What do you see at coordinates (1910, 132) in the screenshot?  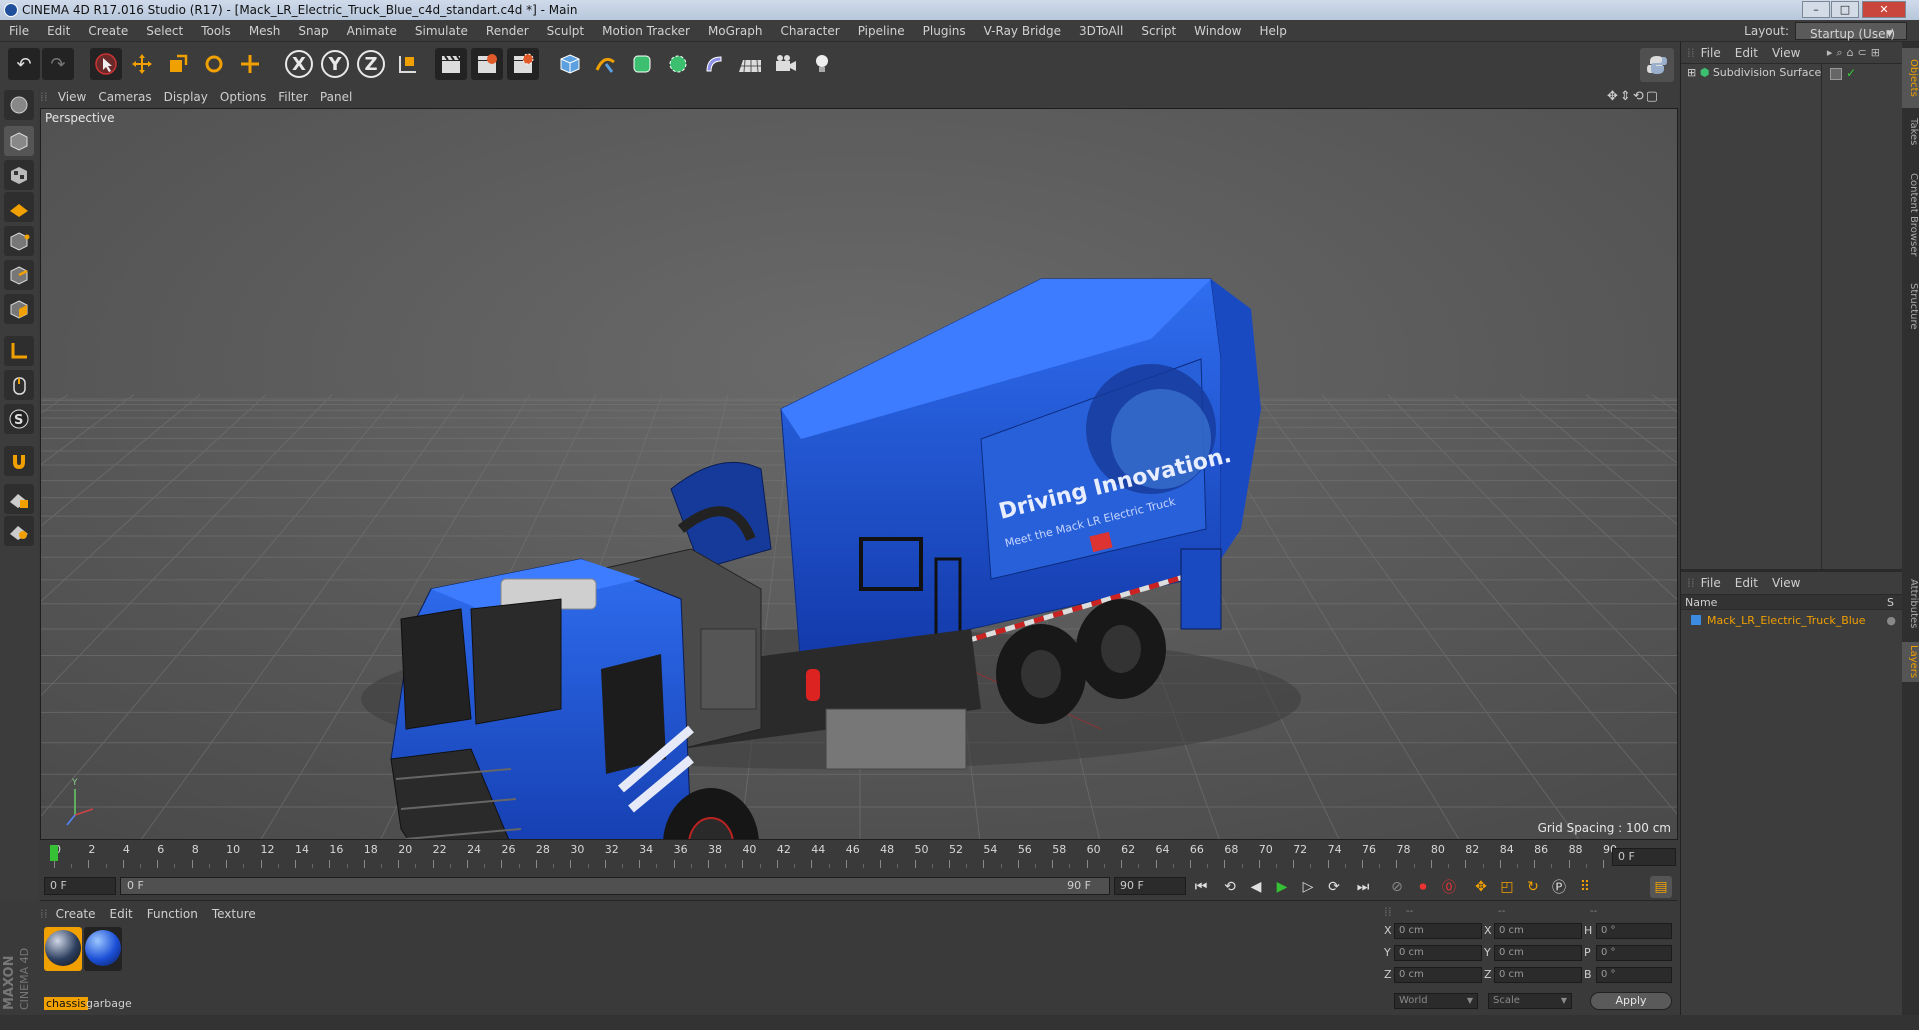 I see `side-tab-takes: Takes` at bounding box center [1910, 132].